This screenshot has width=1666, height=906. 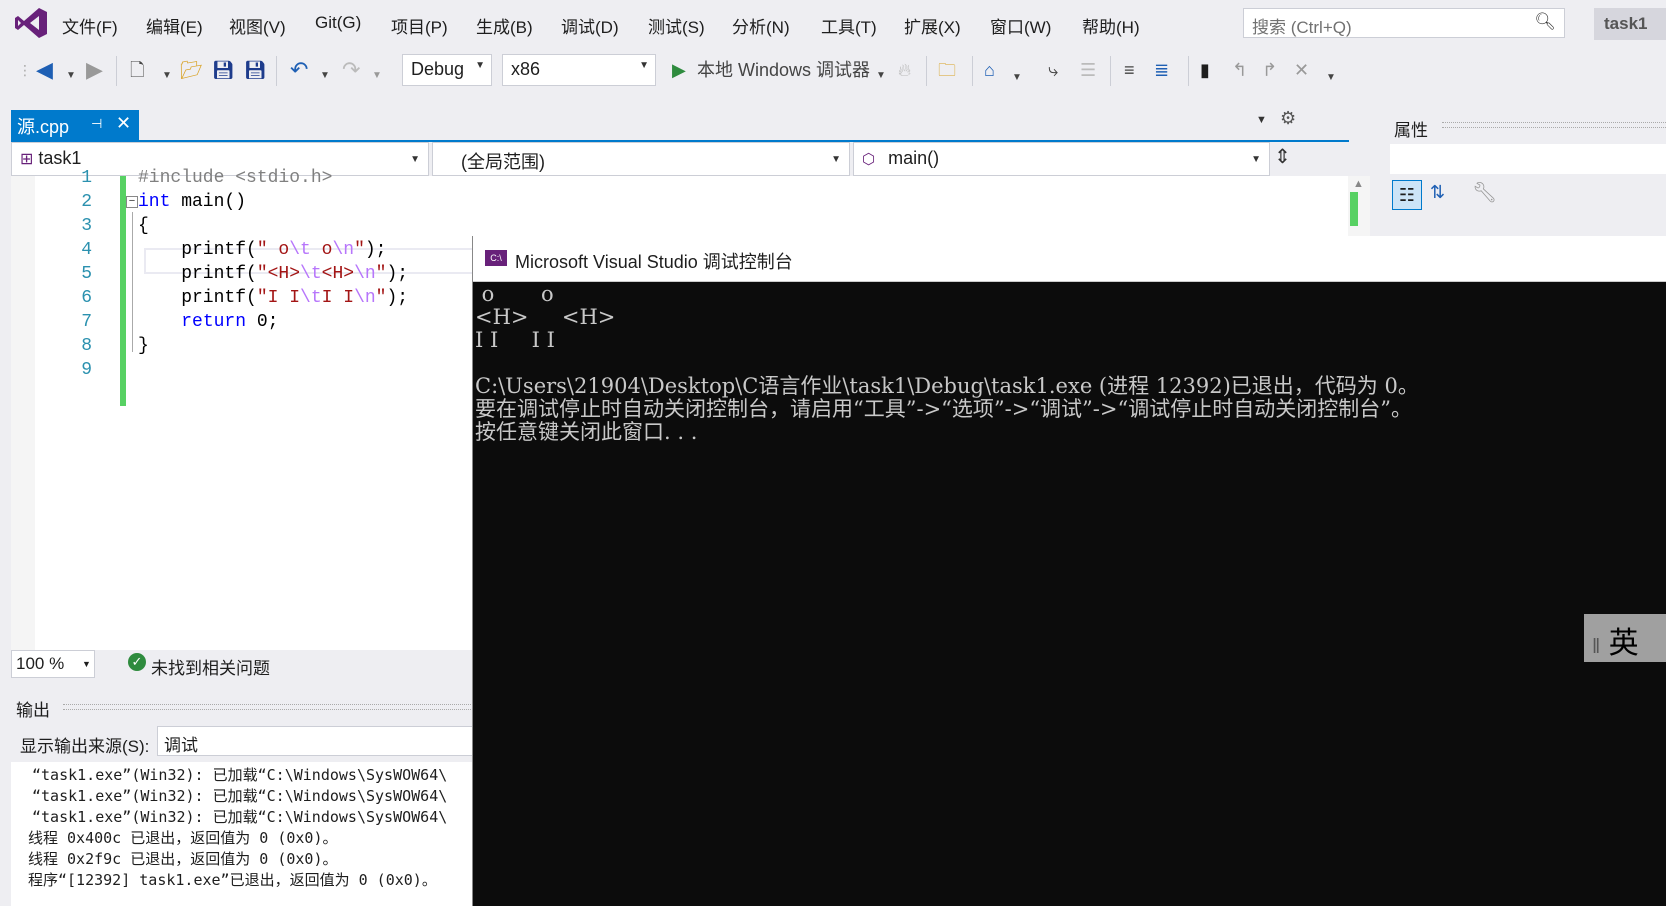 What do you see at coordinates (351, 70) in the screenshot?
I see `redo-icon: ↷` at bounding box center [351, 70].